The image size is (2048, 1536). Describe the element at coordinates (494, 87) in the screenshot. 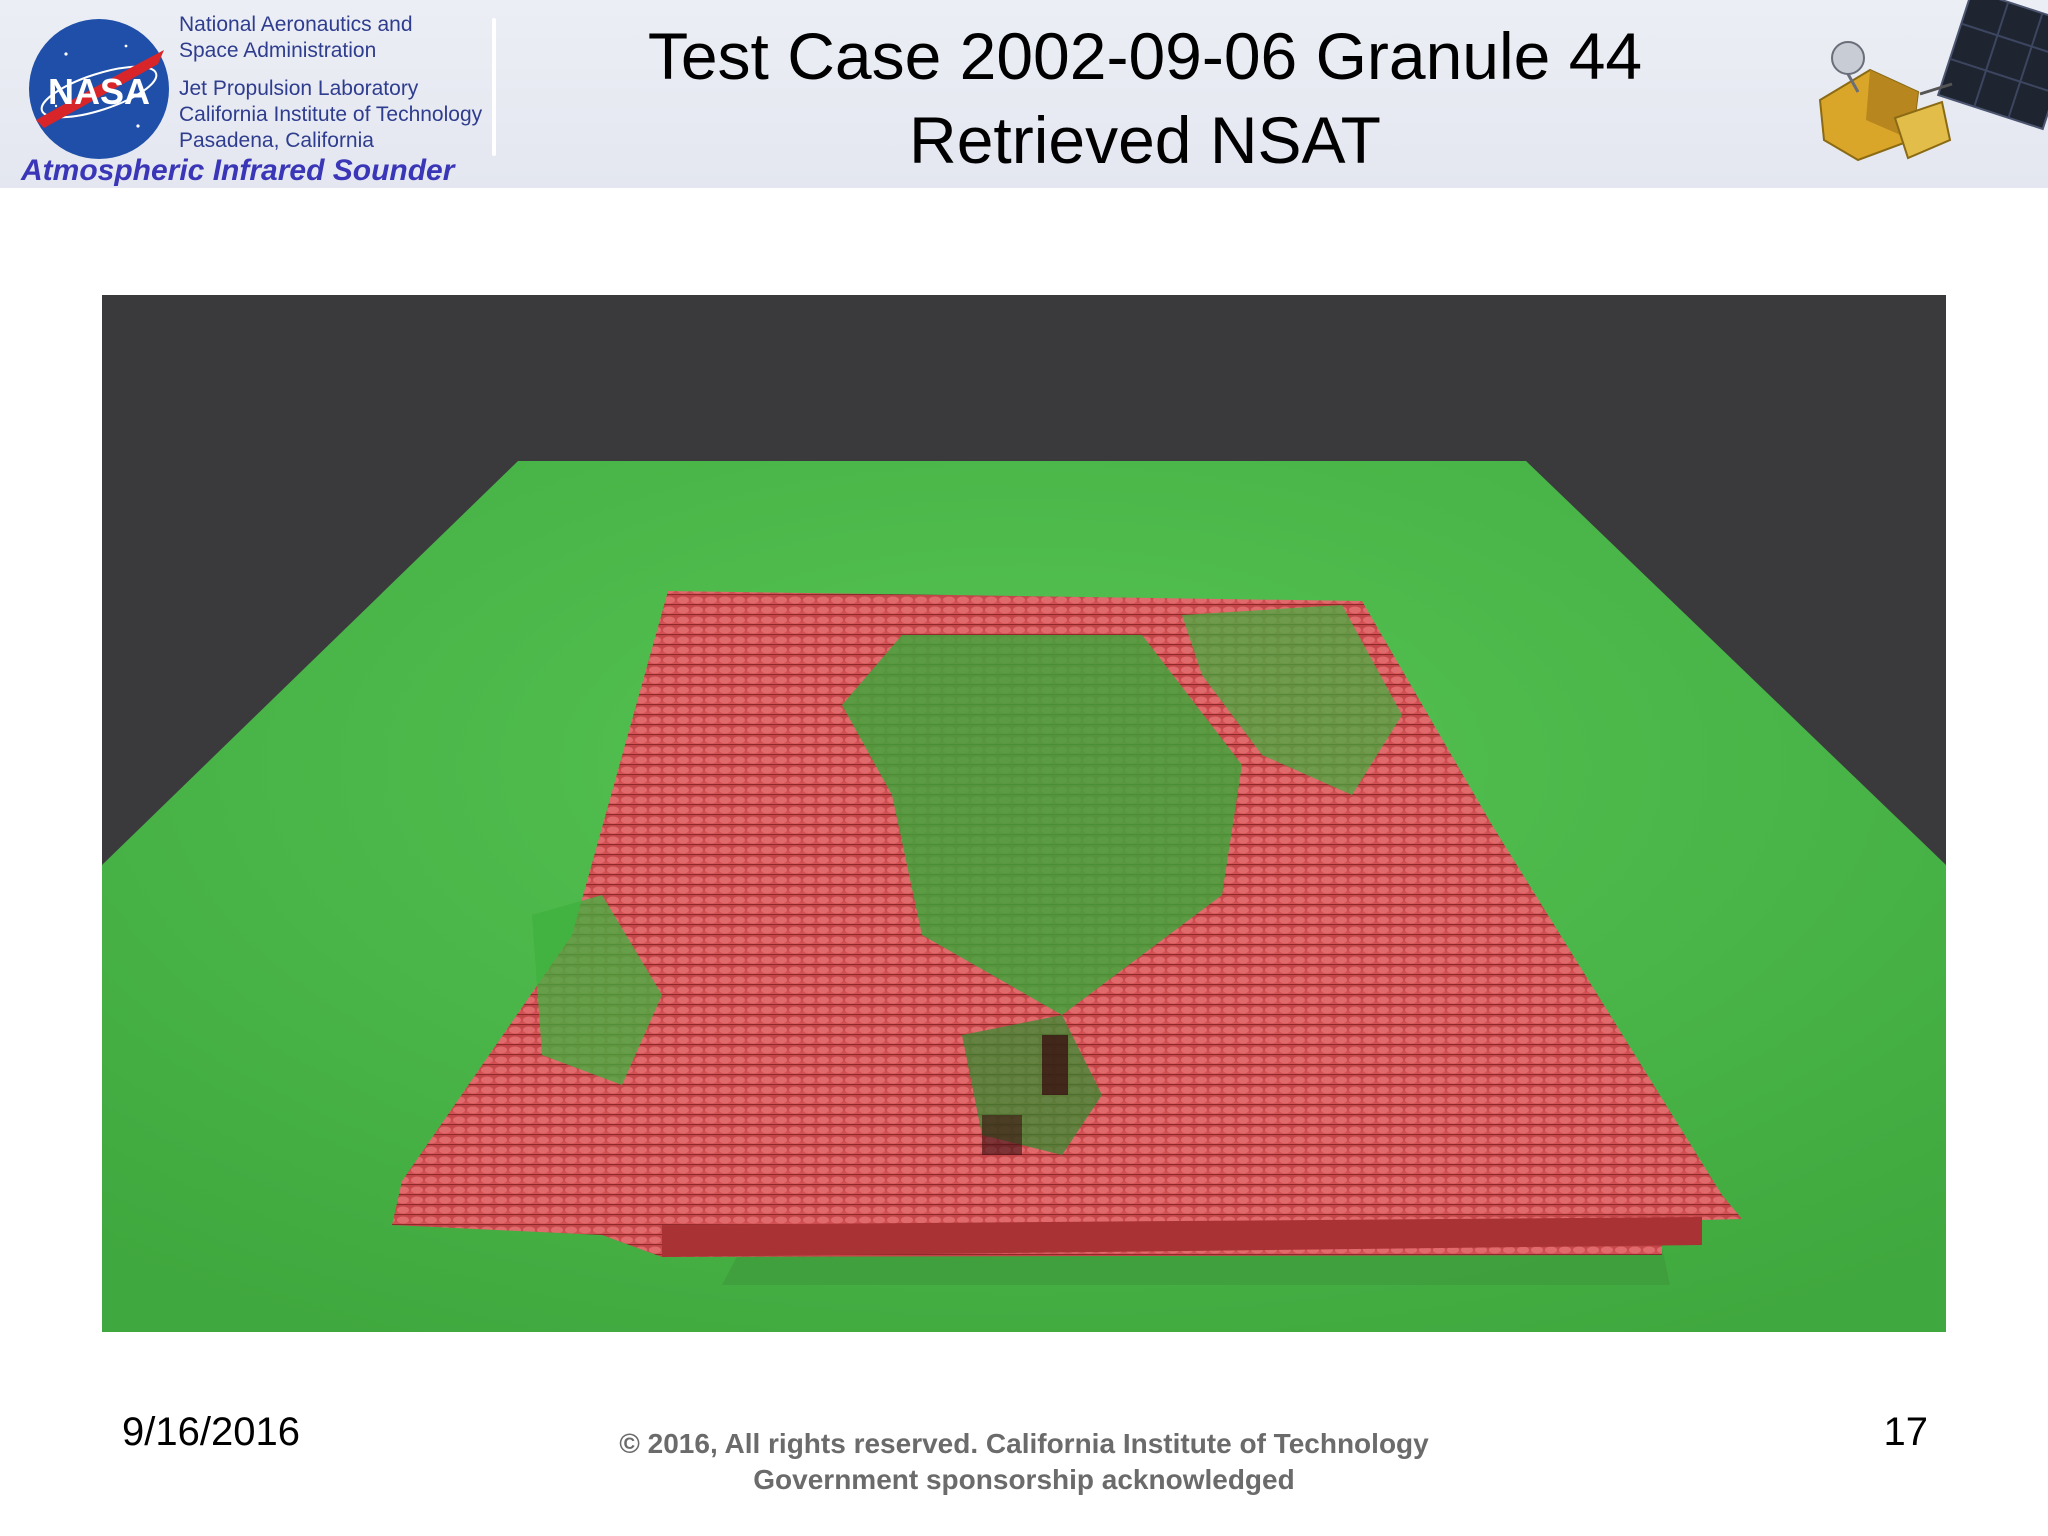

I see `header-divider` at that location.